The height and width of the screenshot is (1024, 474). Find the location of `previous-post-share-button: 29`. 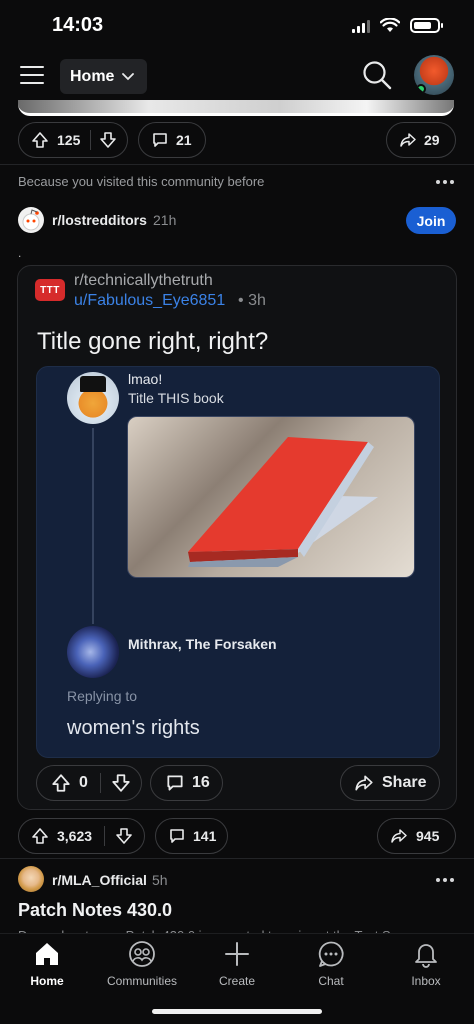

previous-post-share-button: 29 is located at coordinates (421, 140).